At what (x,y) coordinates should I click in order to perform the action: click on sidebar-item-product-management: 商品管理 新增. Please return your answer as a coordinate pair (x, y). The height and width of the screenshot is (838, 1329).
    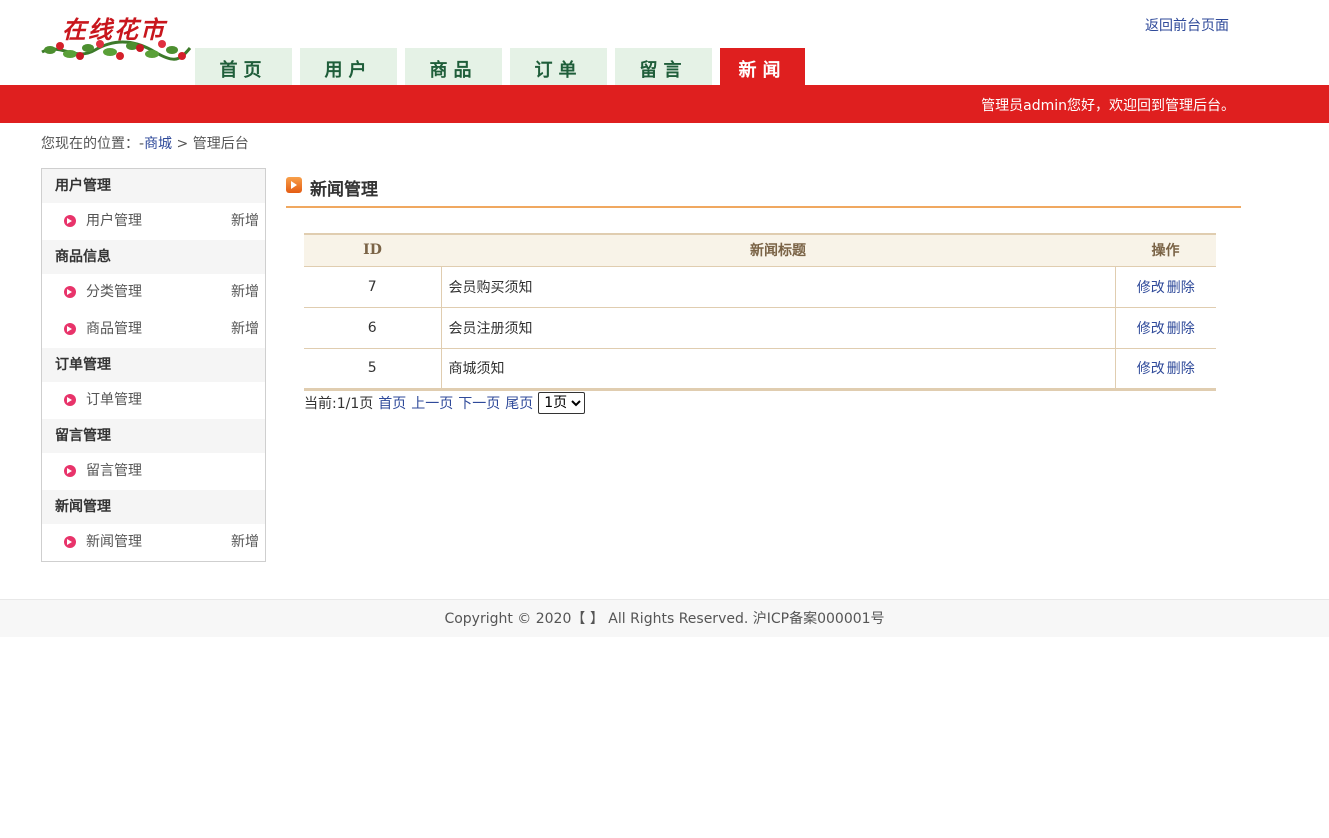
    Looking at the image, I should click on (153, 329).